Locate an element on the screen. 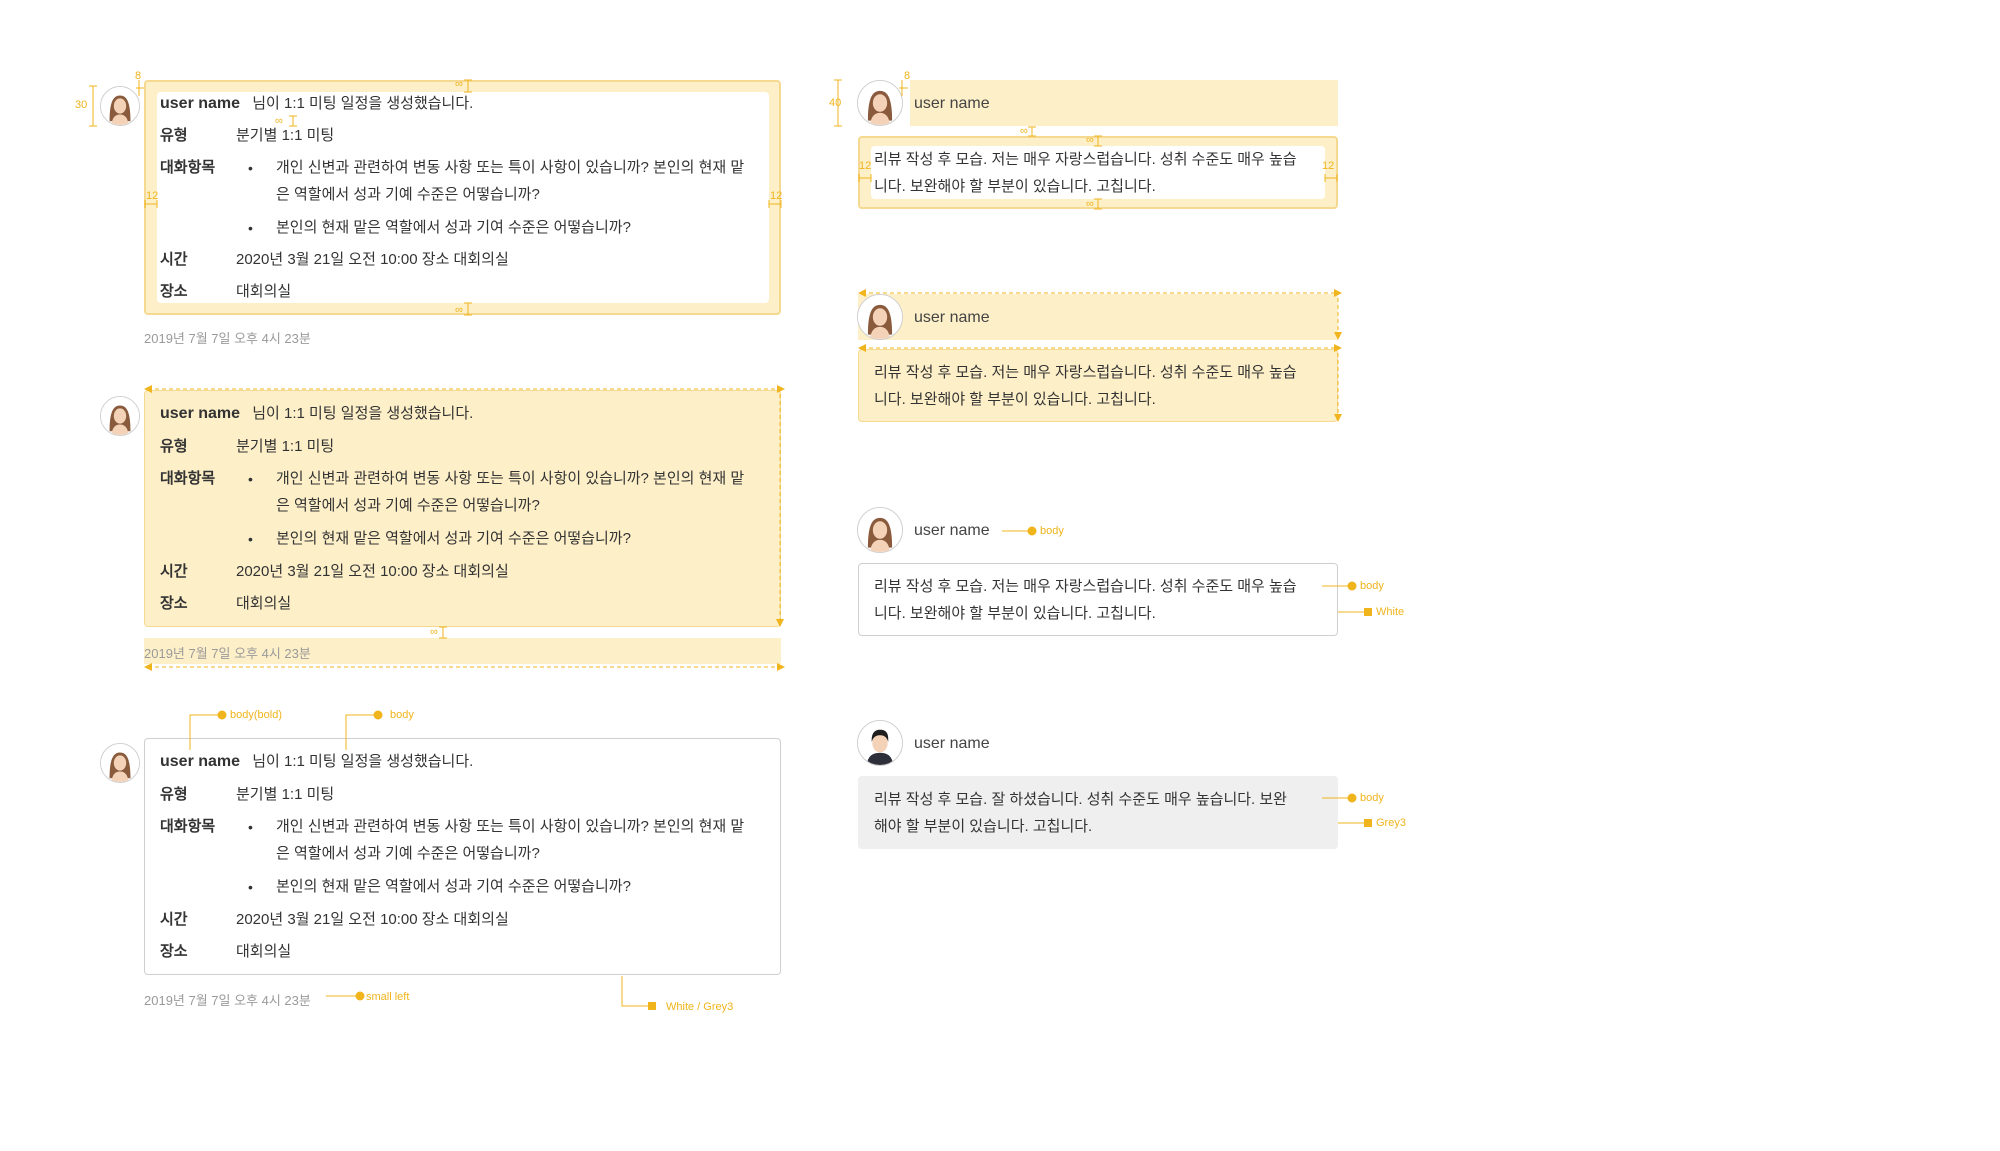  annotation-body-bold: body(bold) is located at coordinates (256, 715).